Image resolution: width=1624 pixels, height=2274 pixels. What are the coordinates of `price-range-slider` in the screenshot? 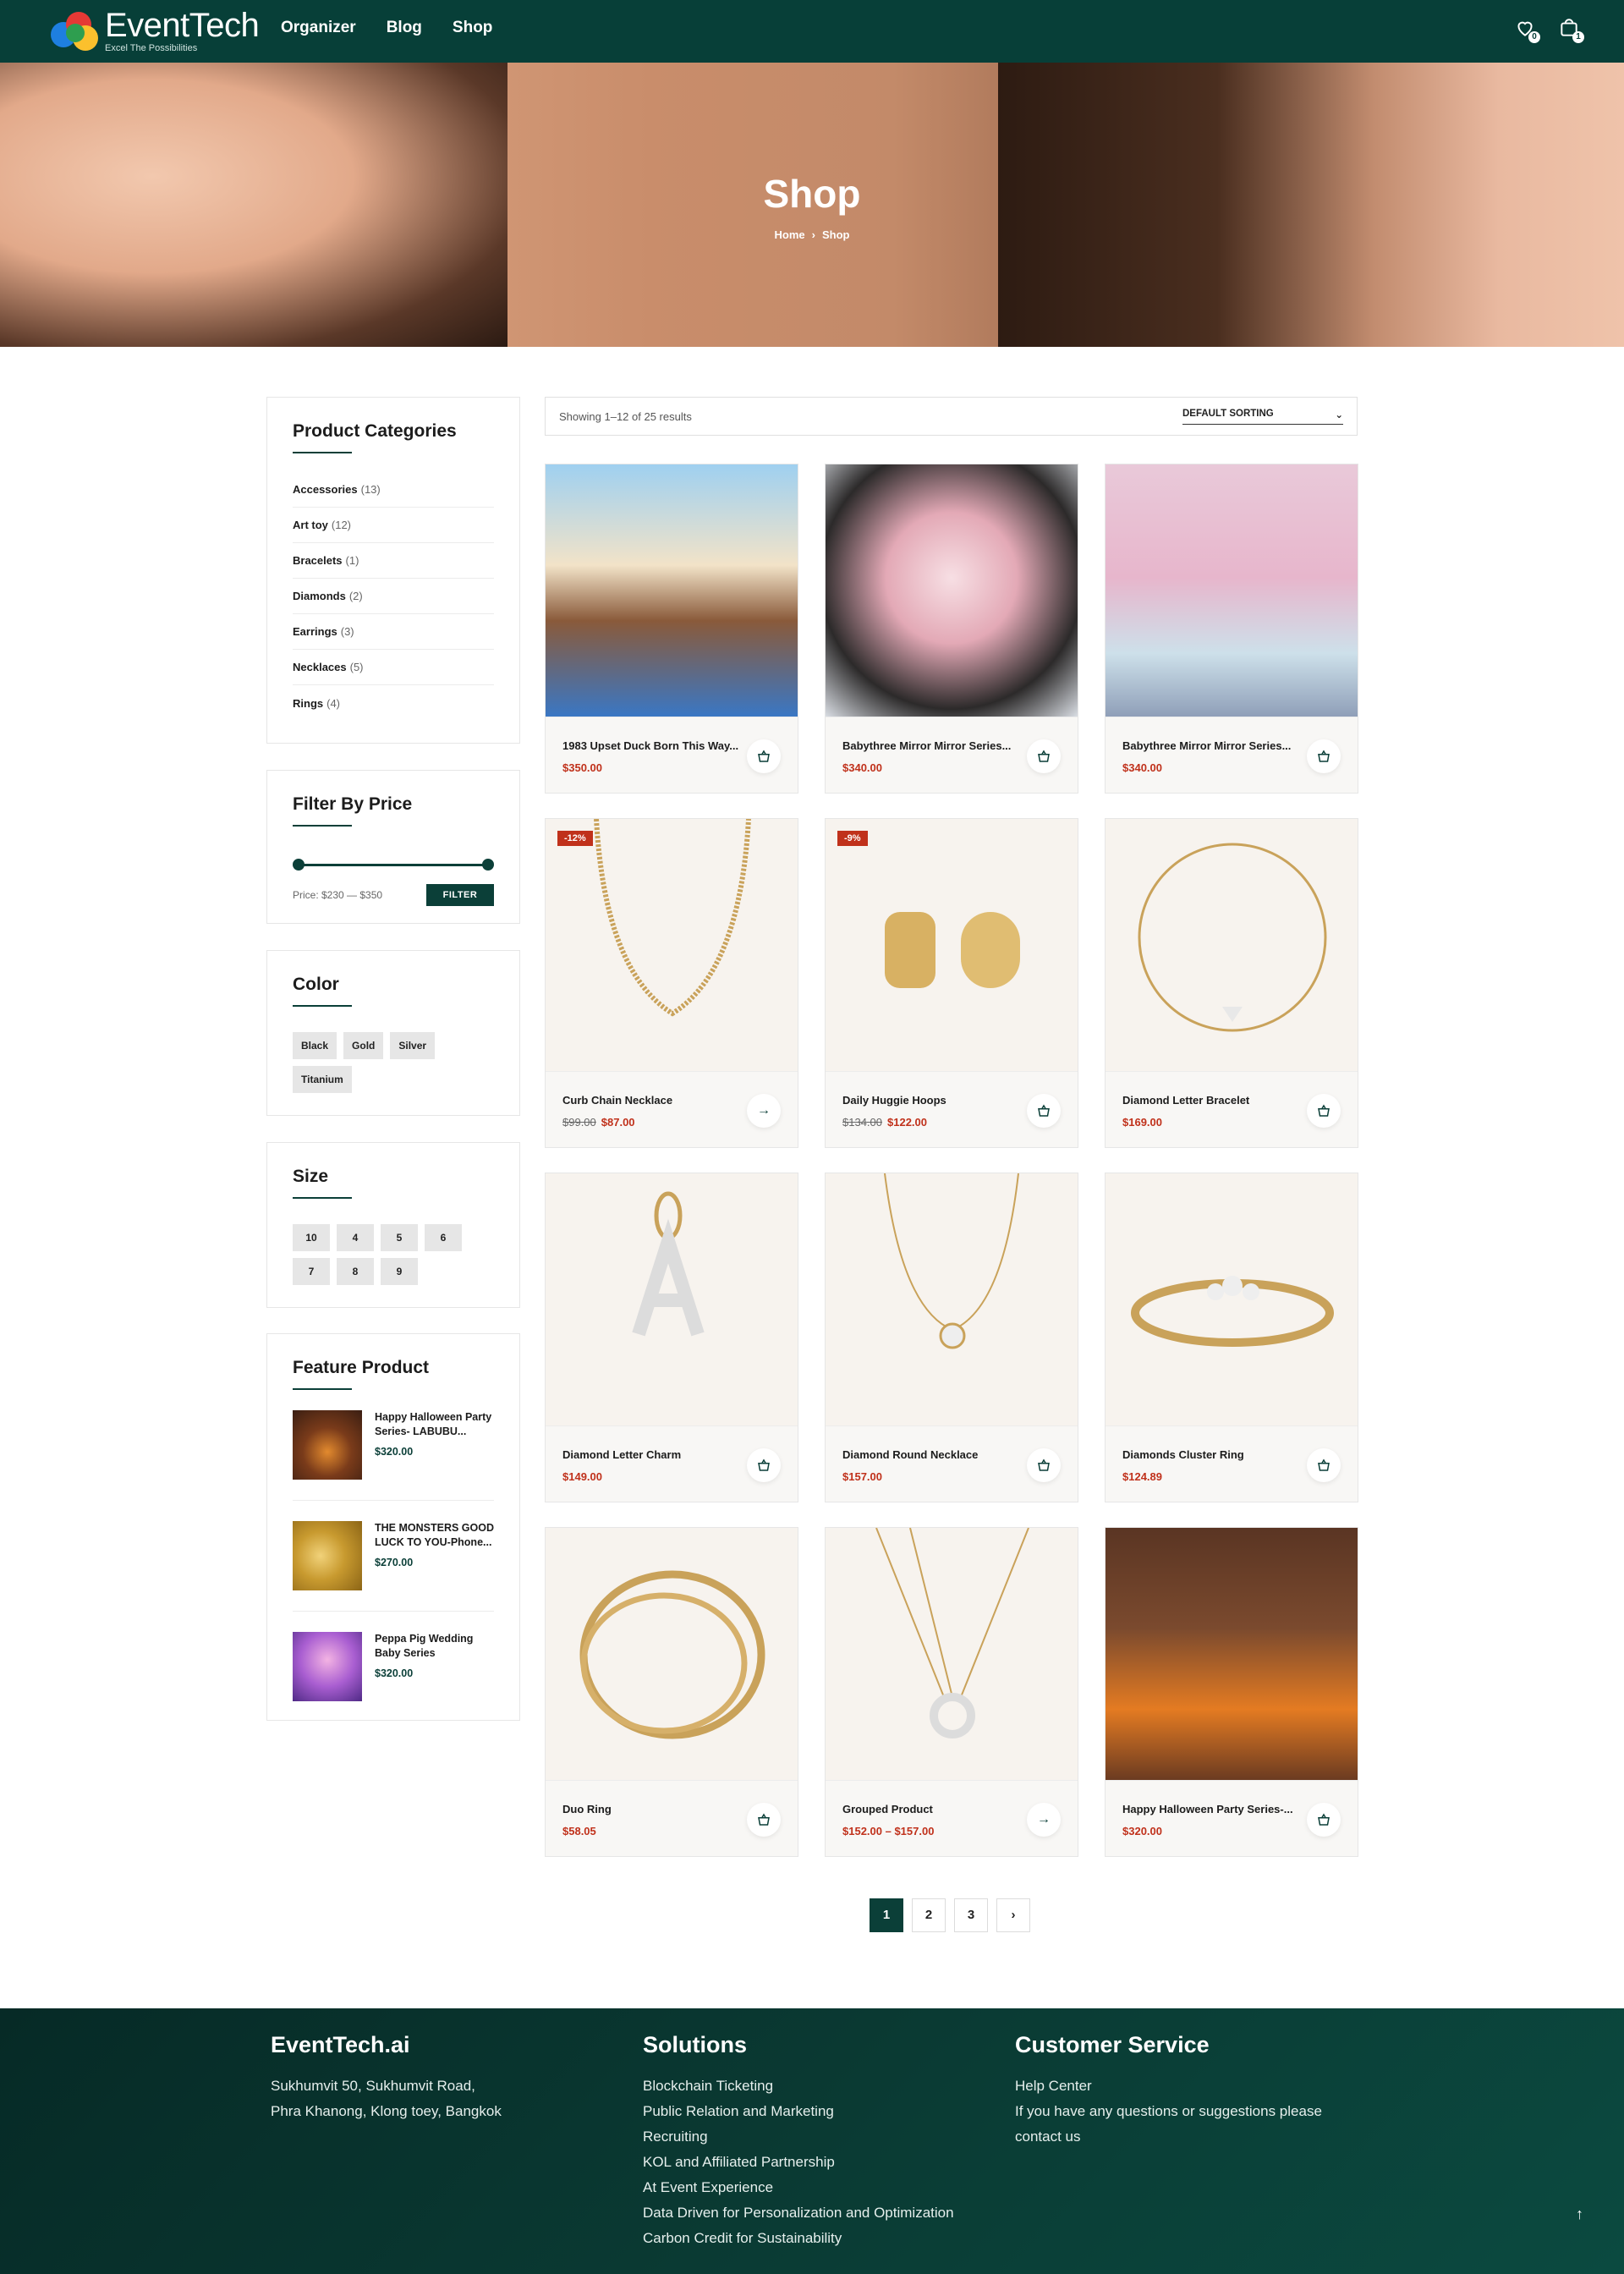 It's located at (393, 865).